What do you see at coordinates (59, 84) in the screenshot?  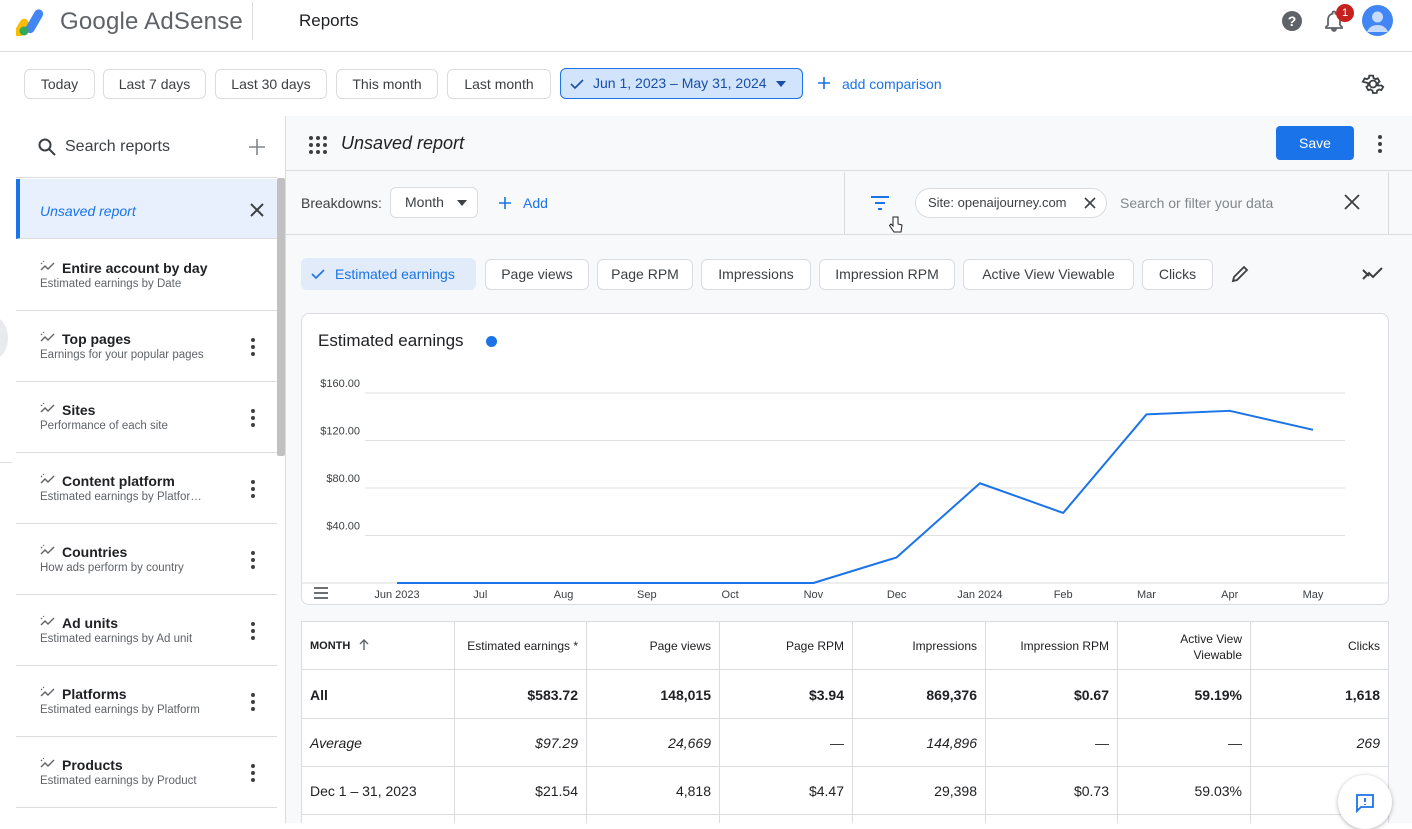 I see `date-chip-today: Today` at bounding box center [59, 84].